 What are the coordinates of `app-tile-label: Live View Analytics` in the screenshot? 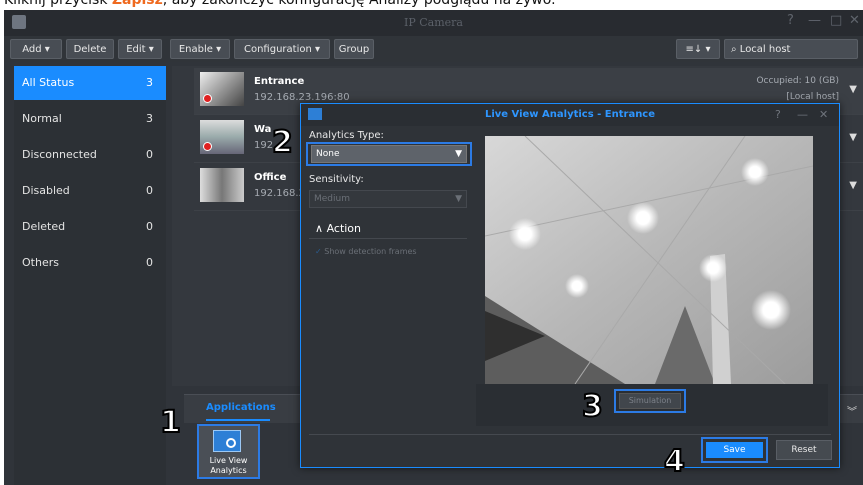 It's located at (228, 465).